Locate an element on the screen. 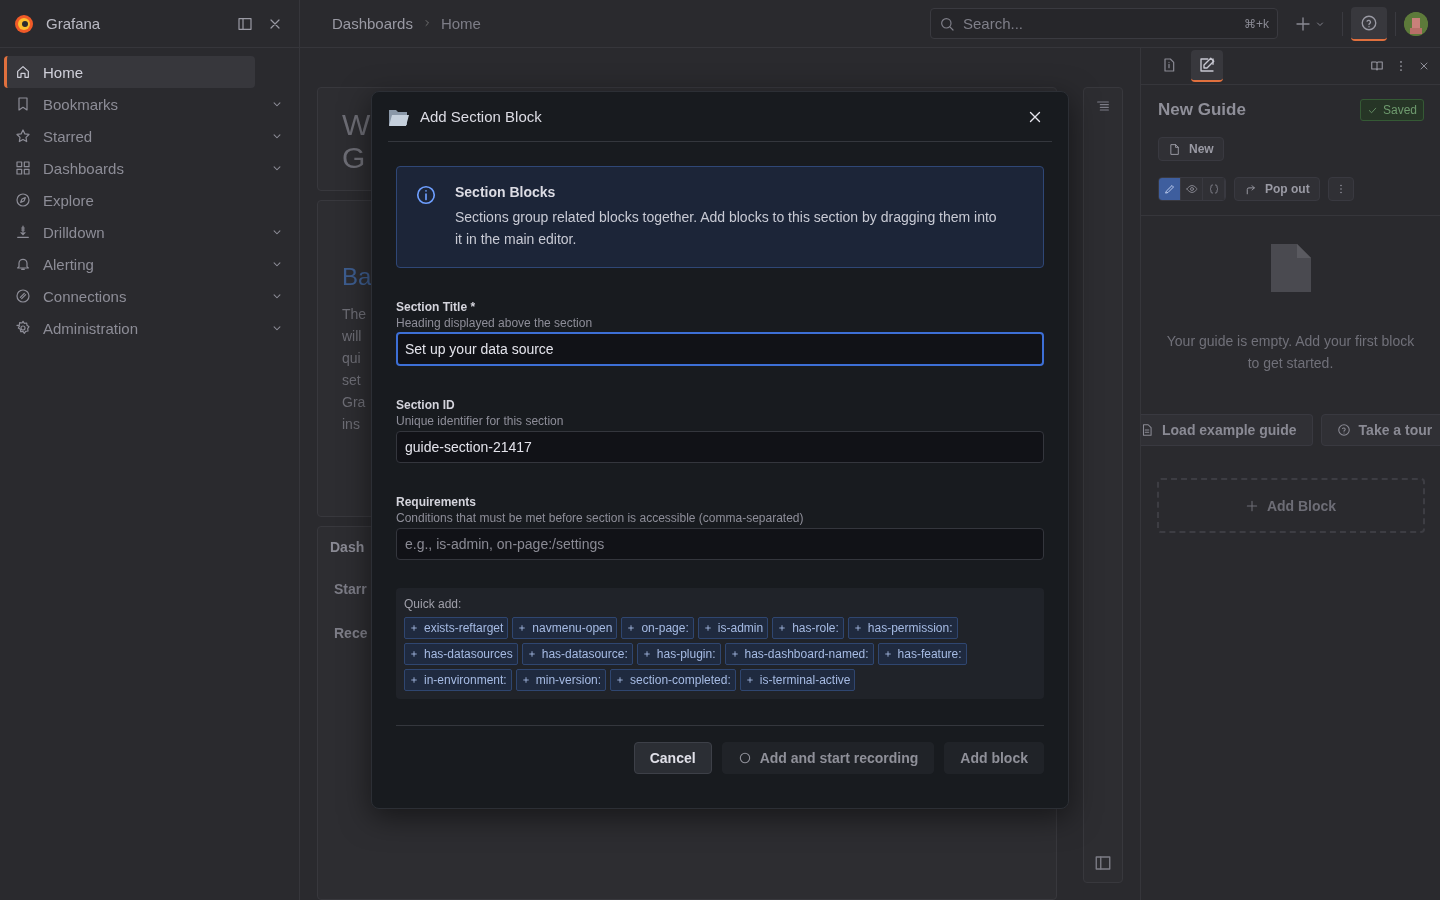 The width and height of the screenshot is (1440, 900). panel-tab is located at coordinates (1207, 66).